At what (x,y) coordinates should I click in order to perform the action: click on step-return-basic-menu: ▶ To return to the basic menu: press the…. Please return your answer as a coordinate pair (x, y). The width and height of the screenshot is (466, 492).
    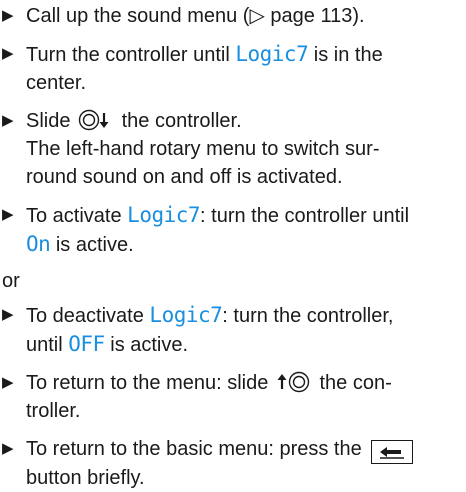
    Looking at the image, I should click on (234, 463).